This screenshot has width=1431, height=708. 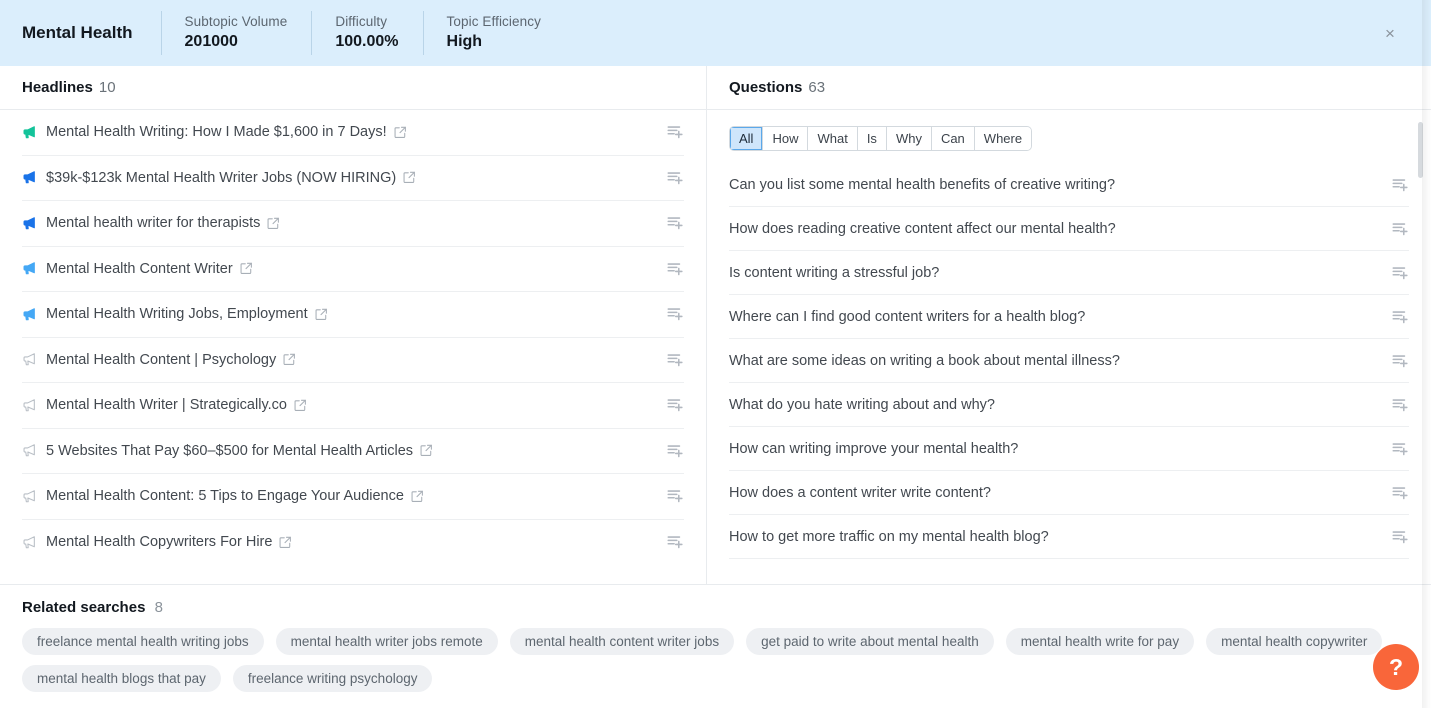 I want to click on headlines-count: 10, so click(x=107, y=87).